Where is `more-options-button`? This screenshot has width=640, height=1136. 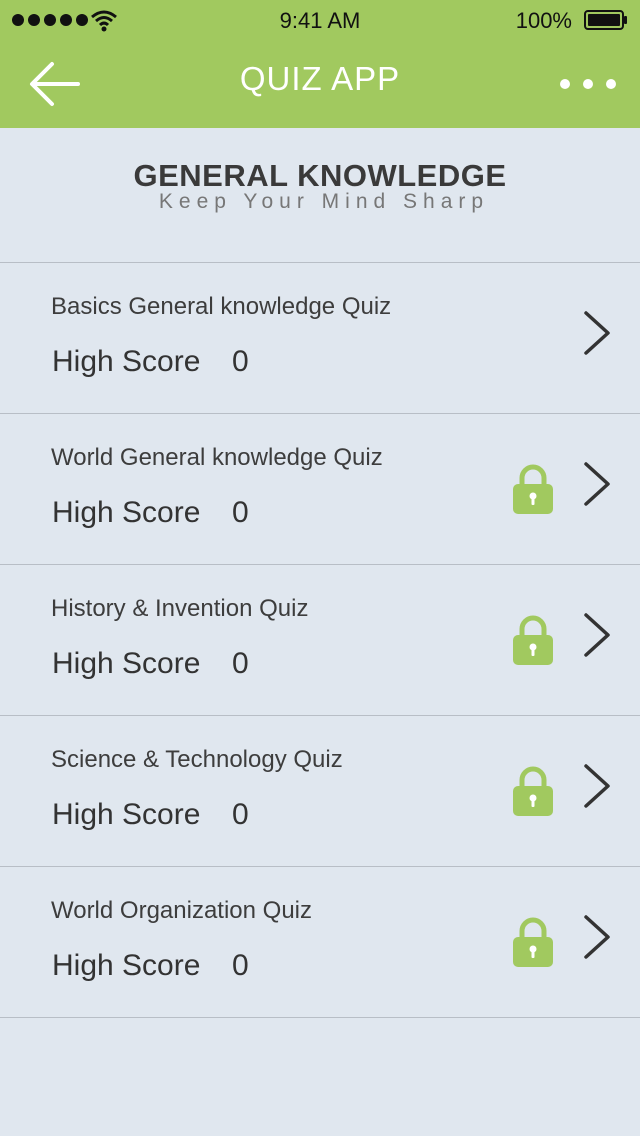 more-options-button is located at coordinates (588, 84).